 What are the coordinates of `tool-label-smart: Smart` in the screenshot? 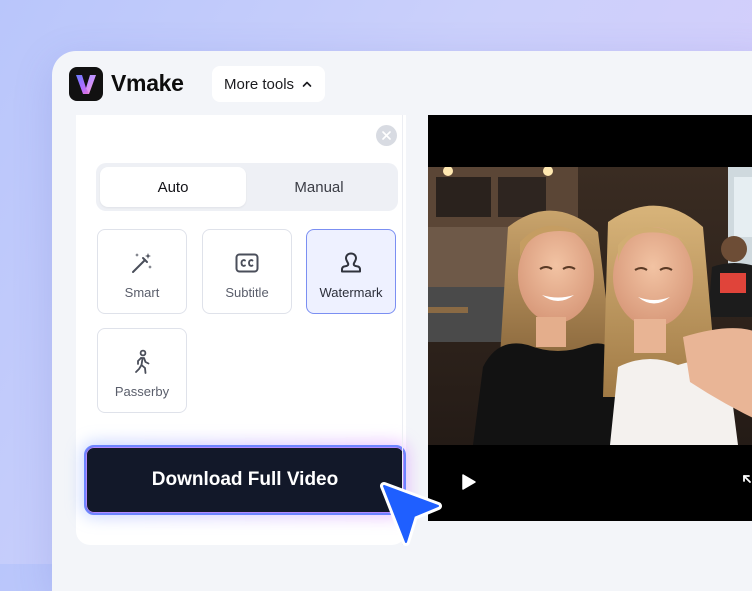 It's located at (142, 292).